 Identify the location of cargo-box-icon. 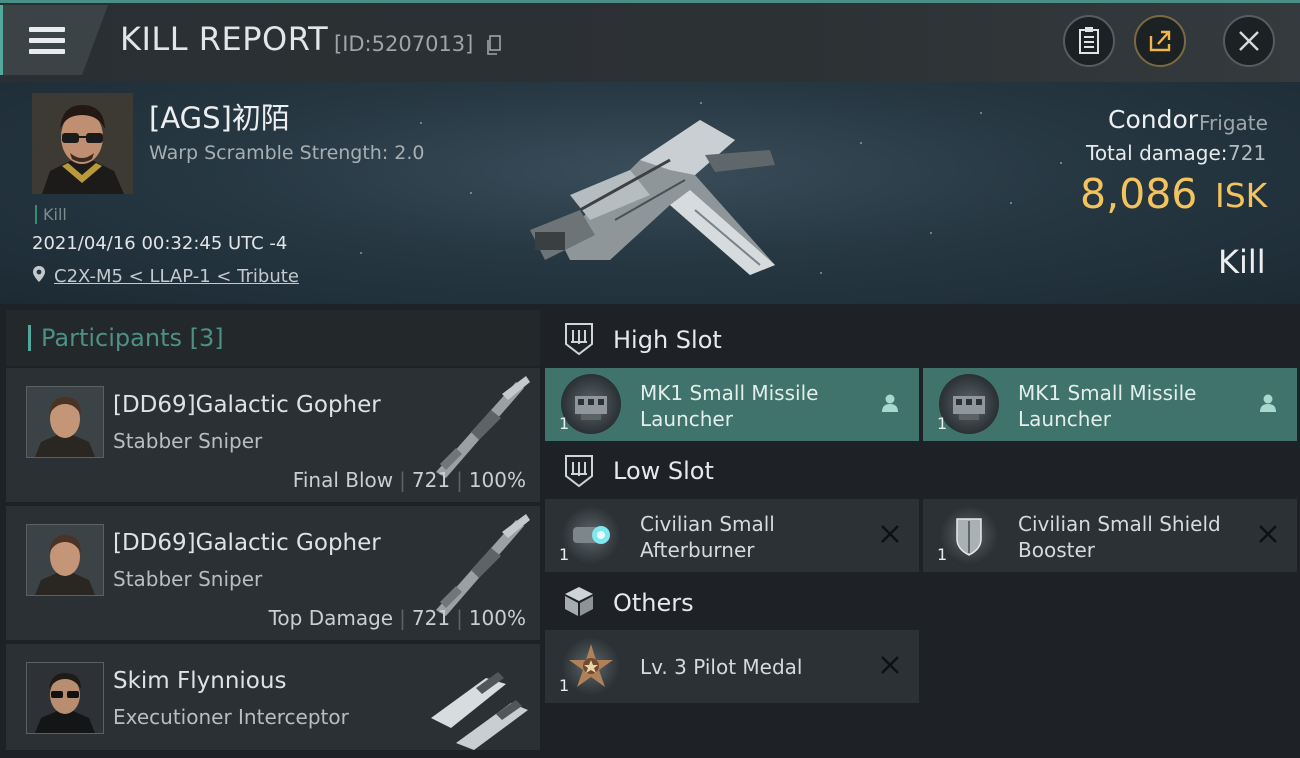
(579, 601).